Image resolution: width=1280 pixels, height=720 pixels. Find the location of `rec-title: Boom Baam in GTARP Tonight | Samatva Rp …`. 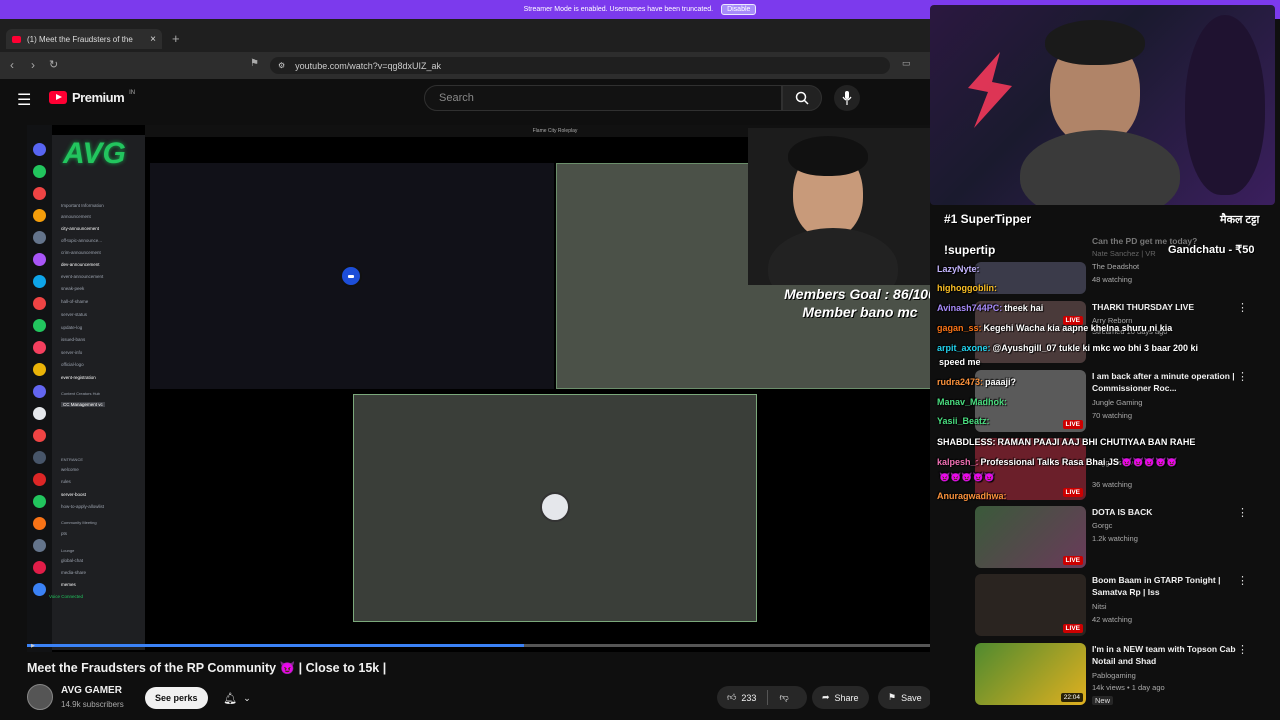

rec-title: Boom Baam in GTARP Tonight | Samatva Rp … is located at coordinates (1156, 586).